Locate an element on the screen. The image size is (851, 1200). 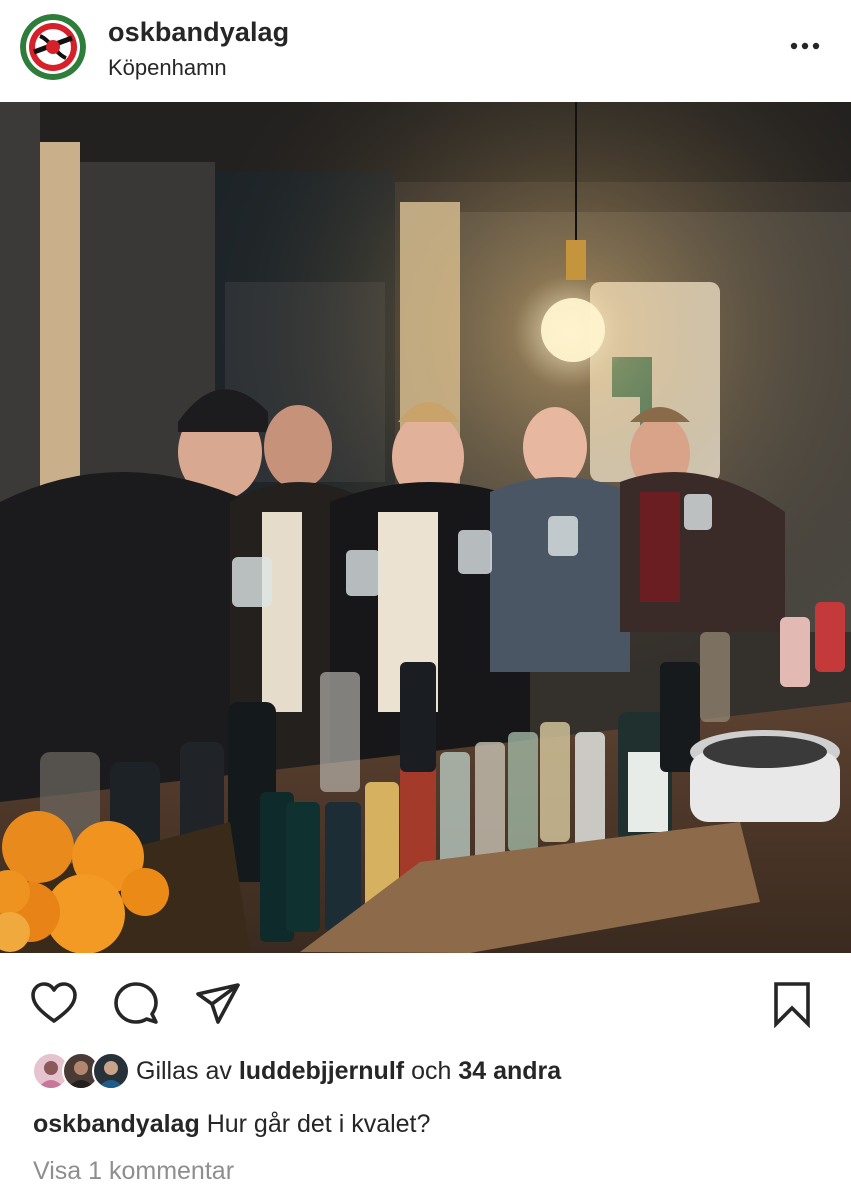
comment-button is located at coordinates (136, 1004).